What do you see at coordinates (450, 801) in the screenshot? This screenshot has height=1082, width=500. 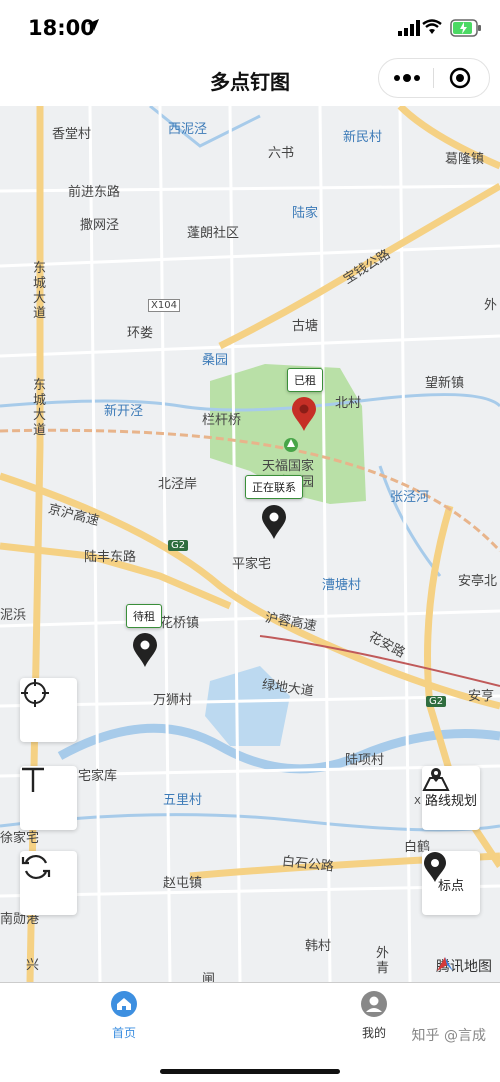 I see `route-planning-label: 路线规划` at bounding box center [450, 801].